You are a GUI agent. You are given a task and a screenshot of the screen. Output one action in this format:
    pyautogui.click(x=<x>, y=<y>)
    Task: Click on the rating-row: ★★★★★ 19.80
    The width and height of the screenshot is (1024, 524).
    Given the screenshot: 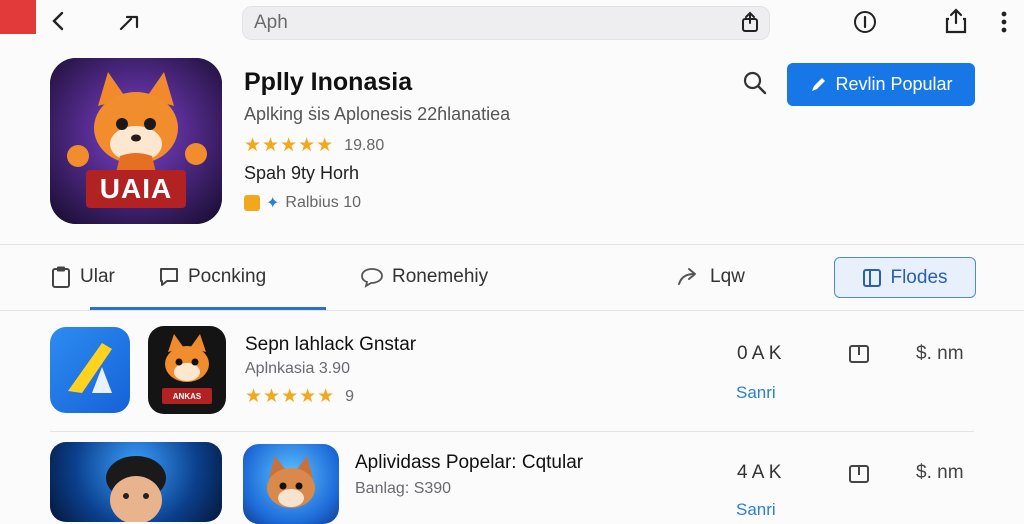 What is the action you would take?
    pyautogui.click(x=314, y=145)
    